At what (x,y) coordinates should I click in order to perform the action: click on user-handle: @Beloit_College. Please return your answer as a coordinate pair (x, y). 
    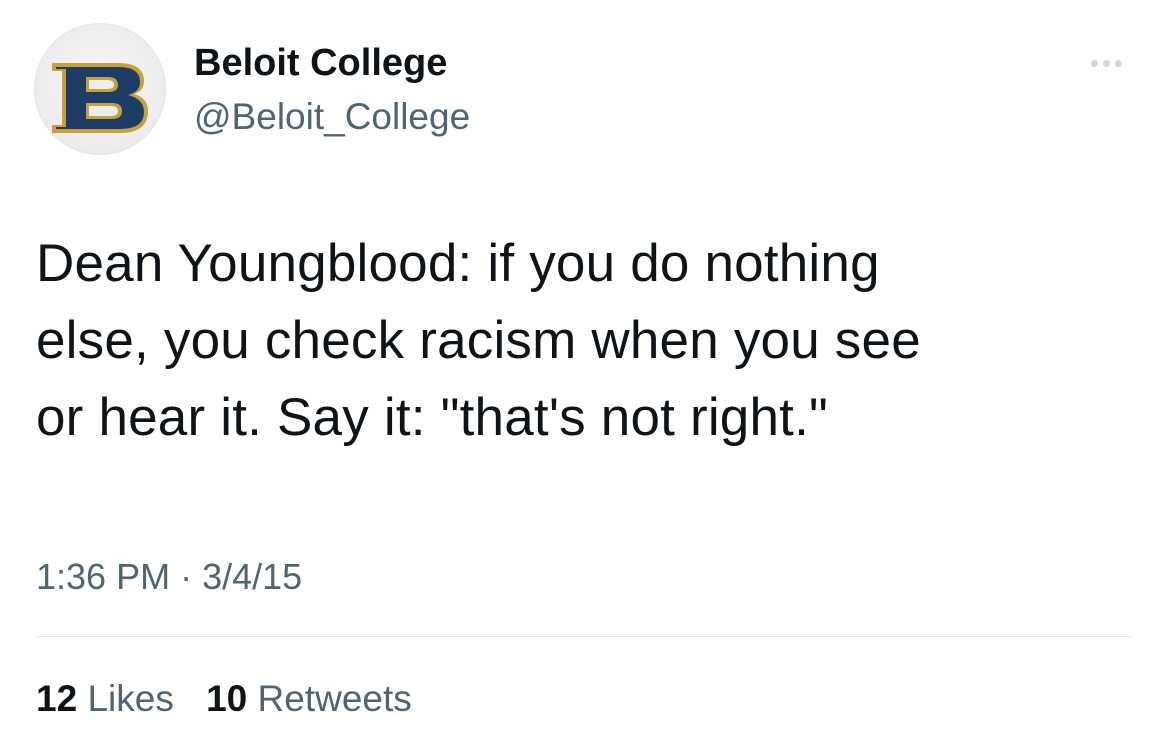
    Looking at the image, I should click on (332, 117).